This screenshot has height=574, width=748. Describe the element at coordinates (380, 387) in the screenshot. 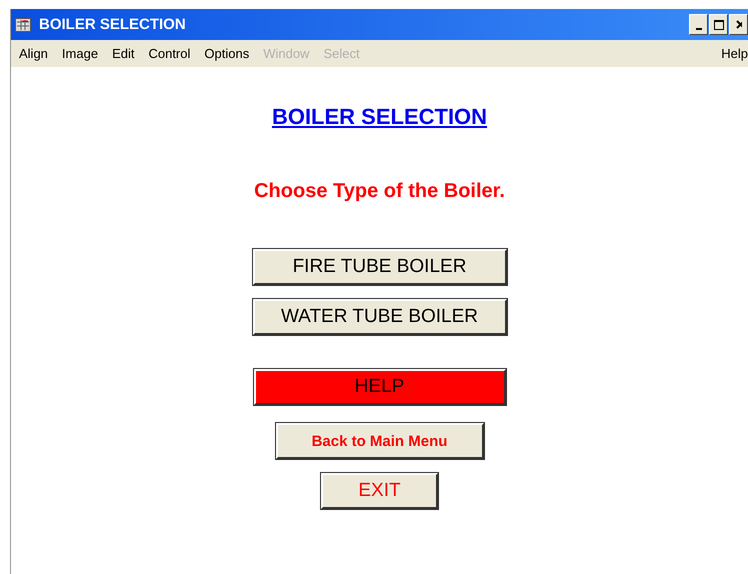

I see `action-button: HELP` at that location.